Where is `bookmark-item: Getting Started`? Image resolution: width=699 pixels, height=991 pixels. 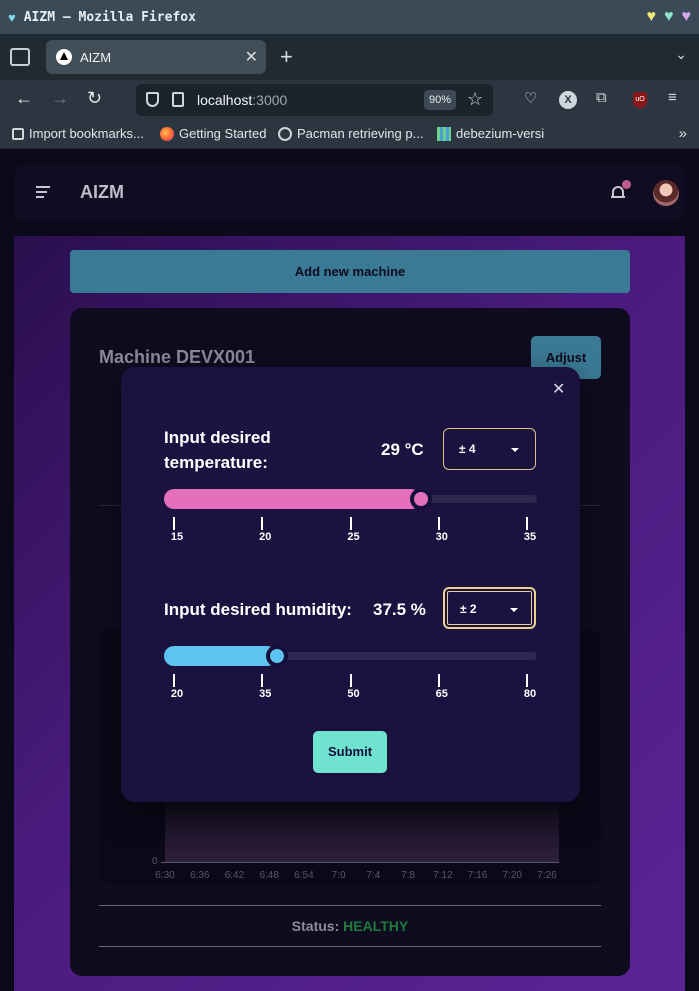 bookmark-item: Getting Started is located at coordinates (213, 133).